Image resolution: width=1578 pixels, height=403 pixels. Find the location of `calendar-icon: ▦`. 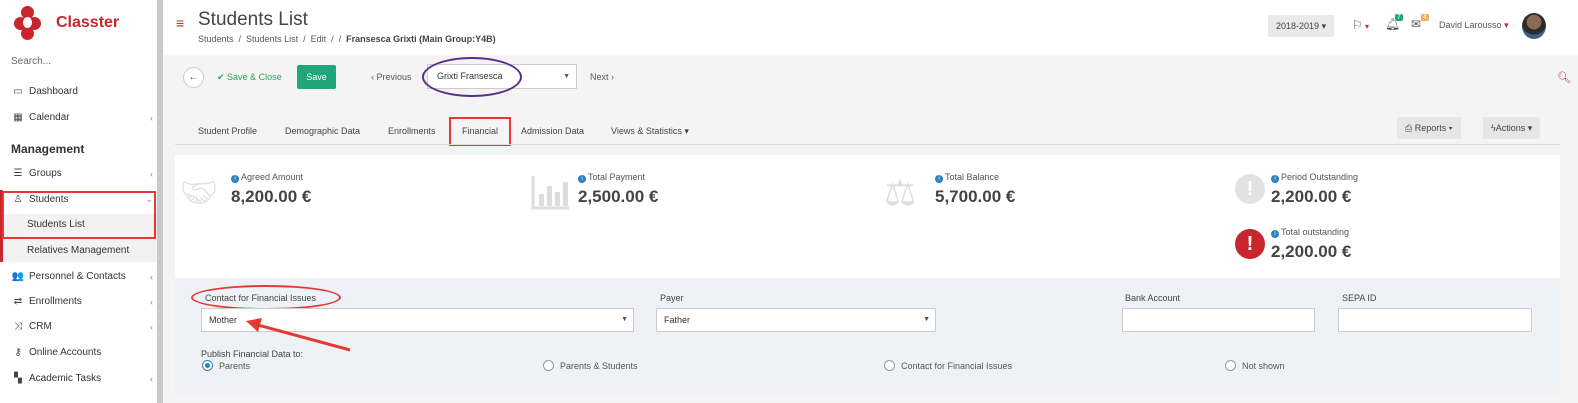

calendar-icon: ▦ is located at coordinates (18, 117).